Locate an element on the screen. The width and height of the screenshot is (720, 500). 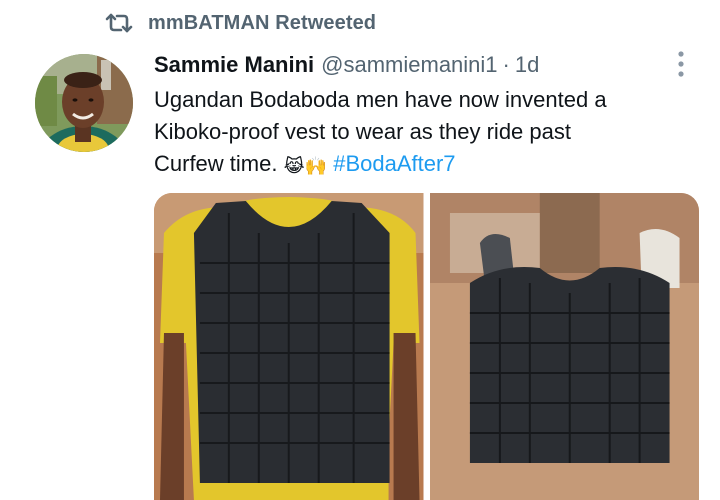
author-handle: @sammiemanini1 is located at coordinates (409, 65).